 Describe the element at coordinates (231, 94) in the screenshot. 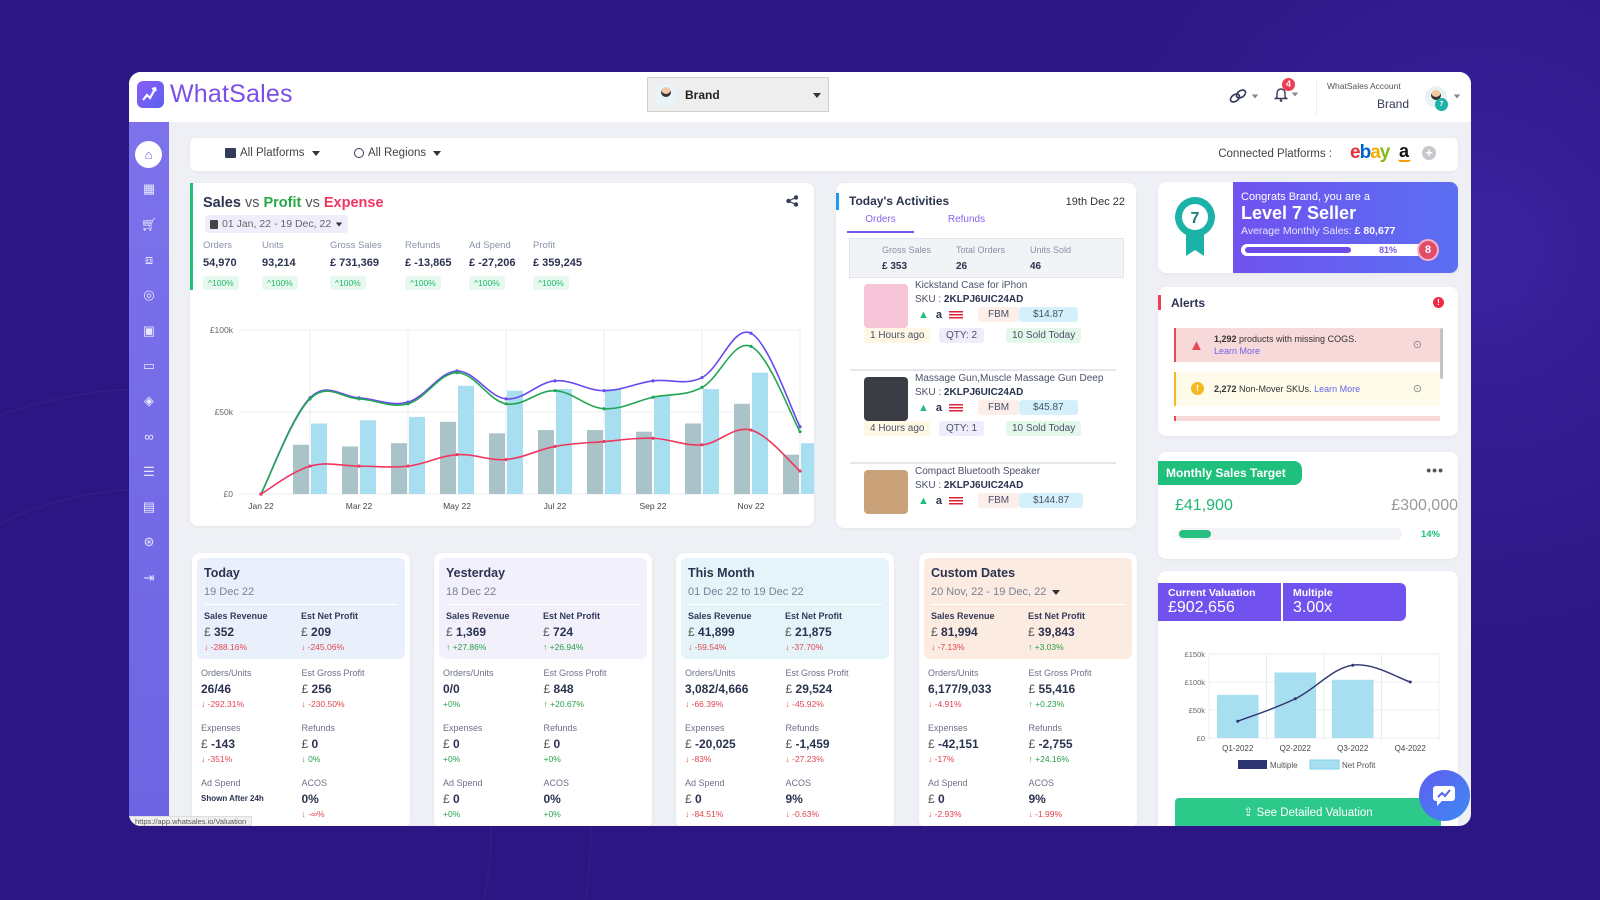

I see `app-logo-text: WhatSales` at that location.